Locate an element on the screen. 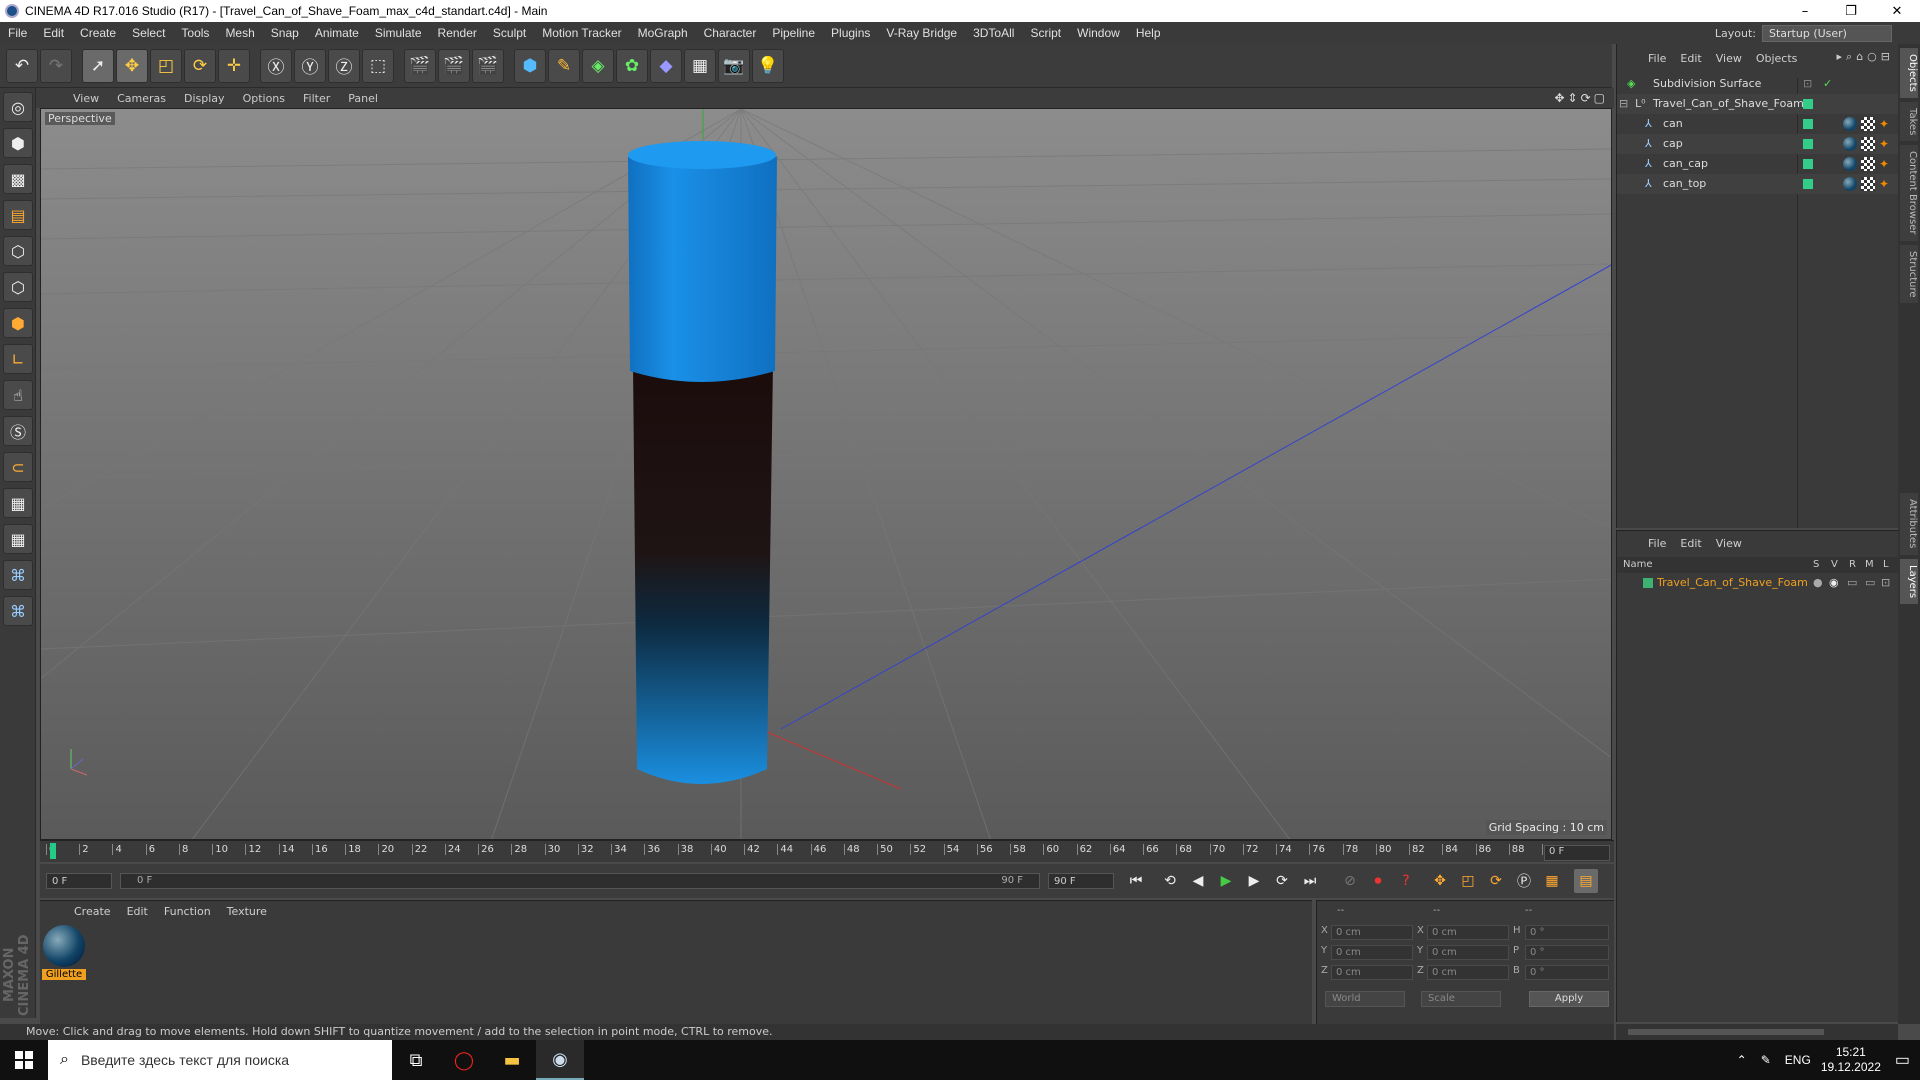 This screenshot has height=1080, width=1920. cloner-icon: ✿ is located at coordinates (632, 65).